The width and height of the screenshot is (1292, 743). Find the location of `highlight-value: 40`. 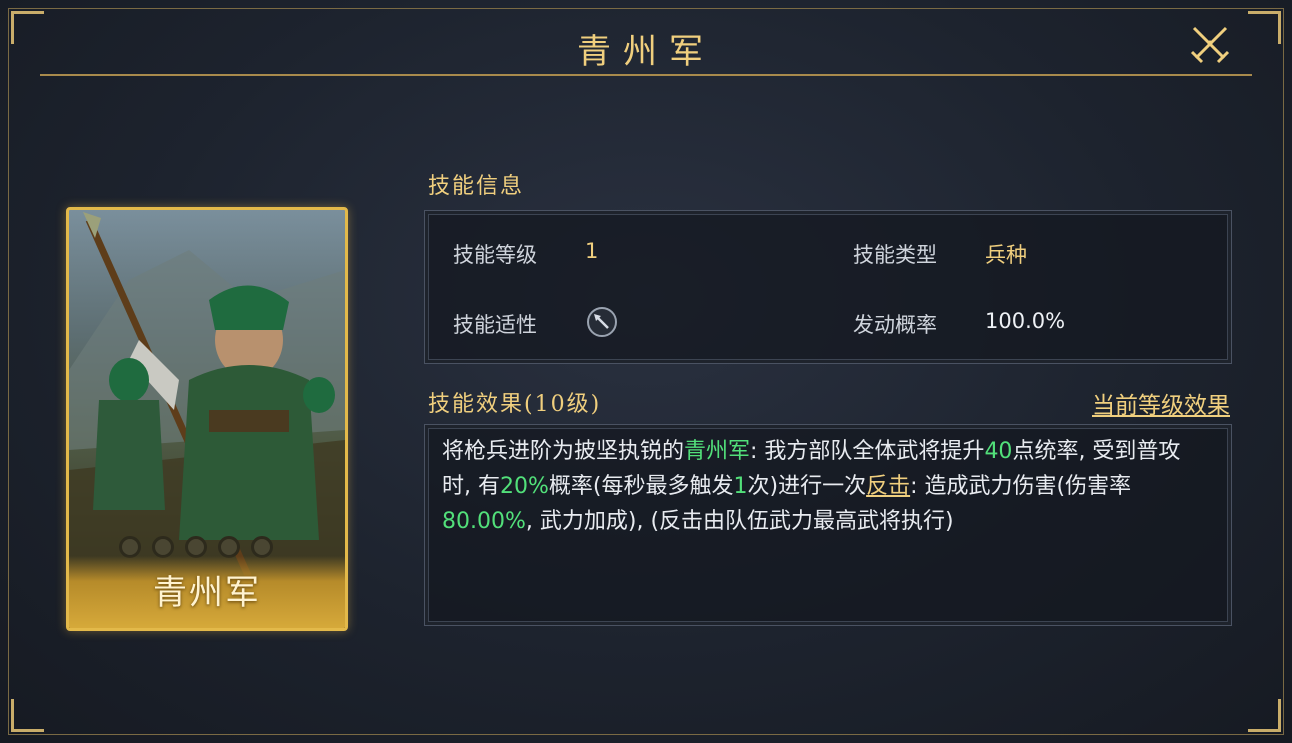

highlight-value: 40 is located at coordinates (998, 451).